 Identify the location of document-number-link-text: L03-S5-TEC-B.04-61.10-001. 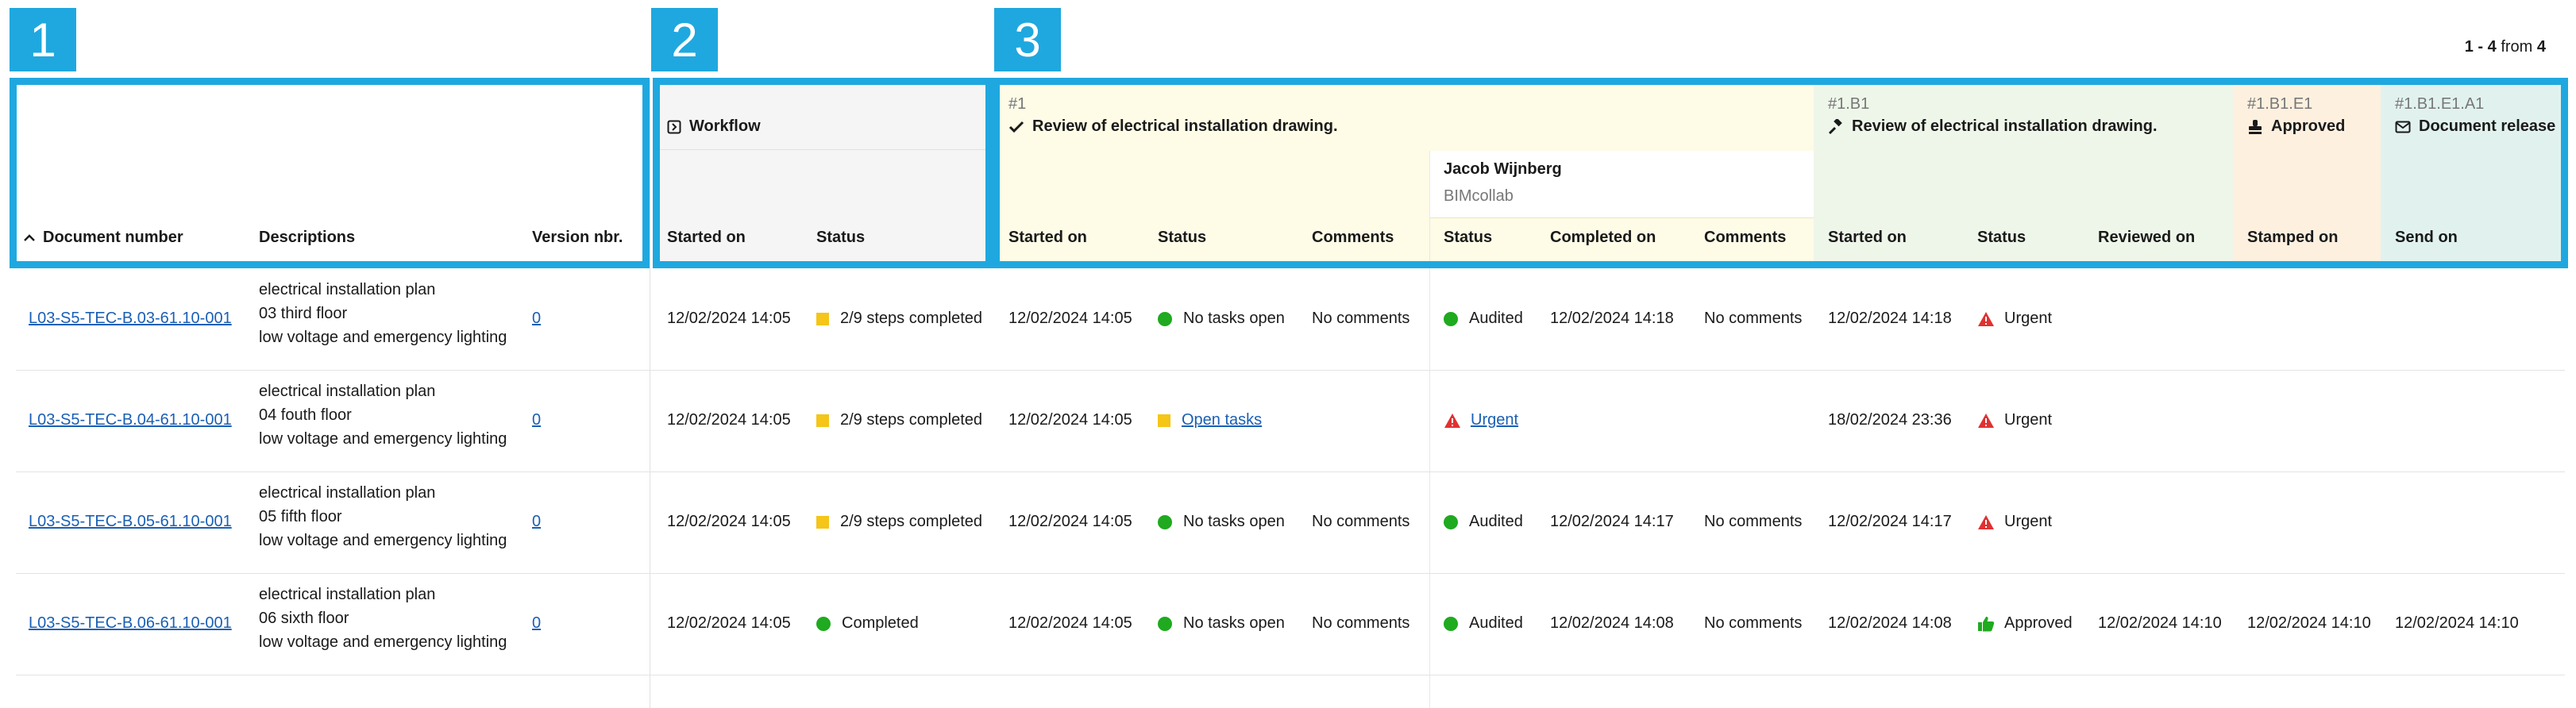
(130, 420).